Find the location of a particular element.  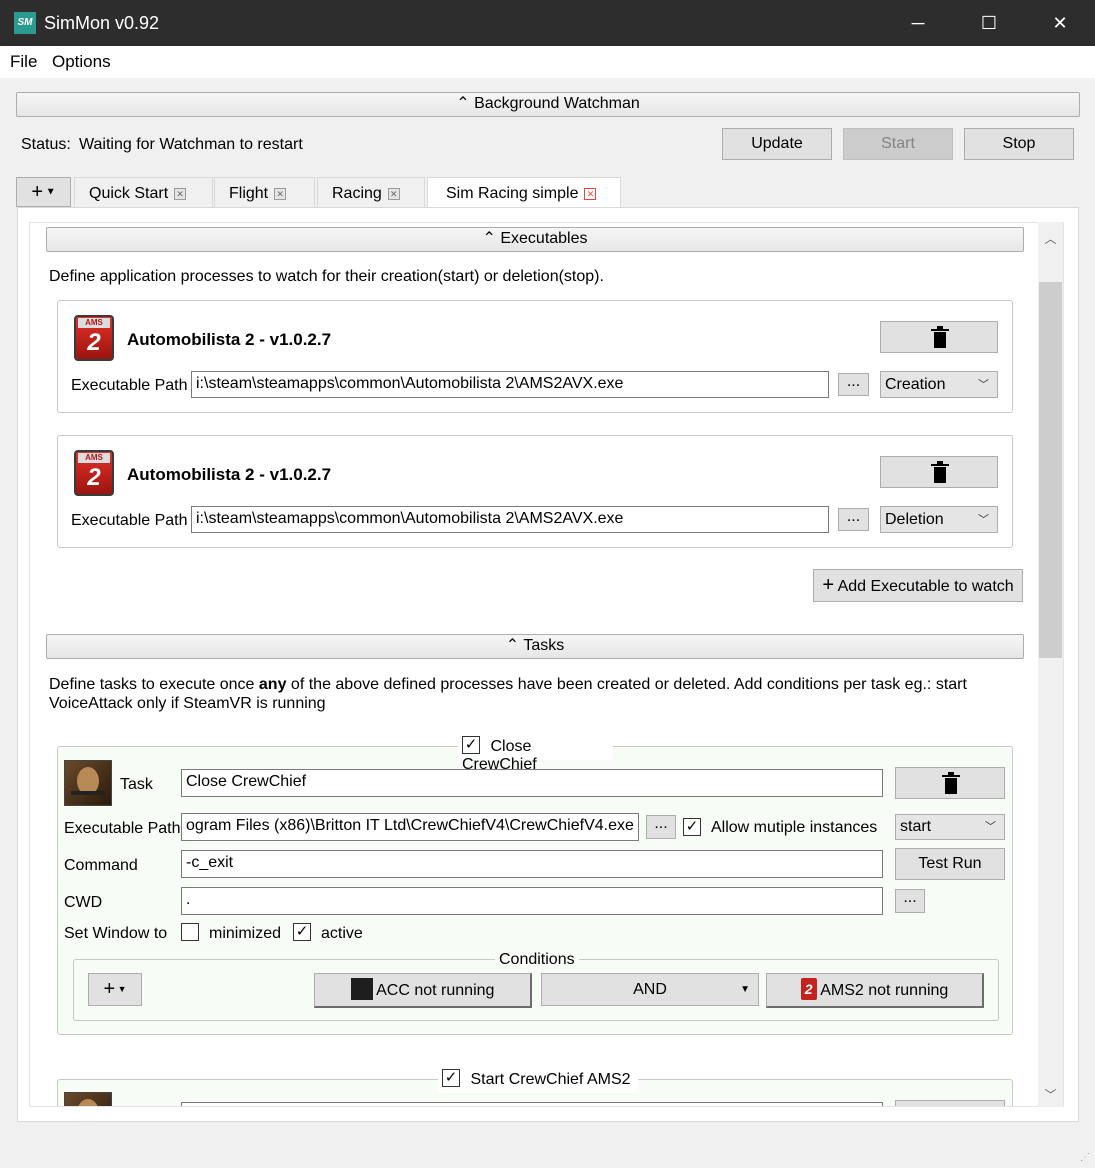

cwd-input: . is located at coordinates (532, 901).